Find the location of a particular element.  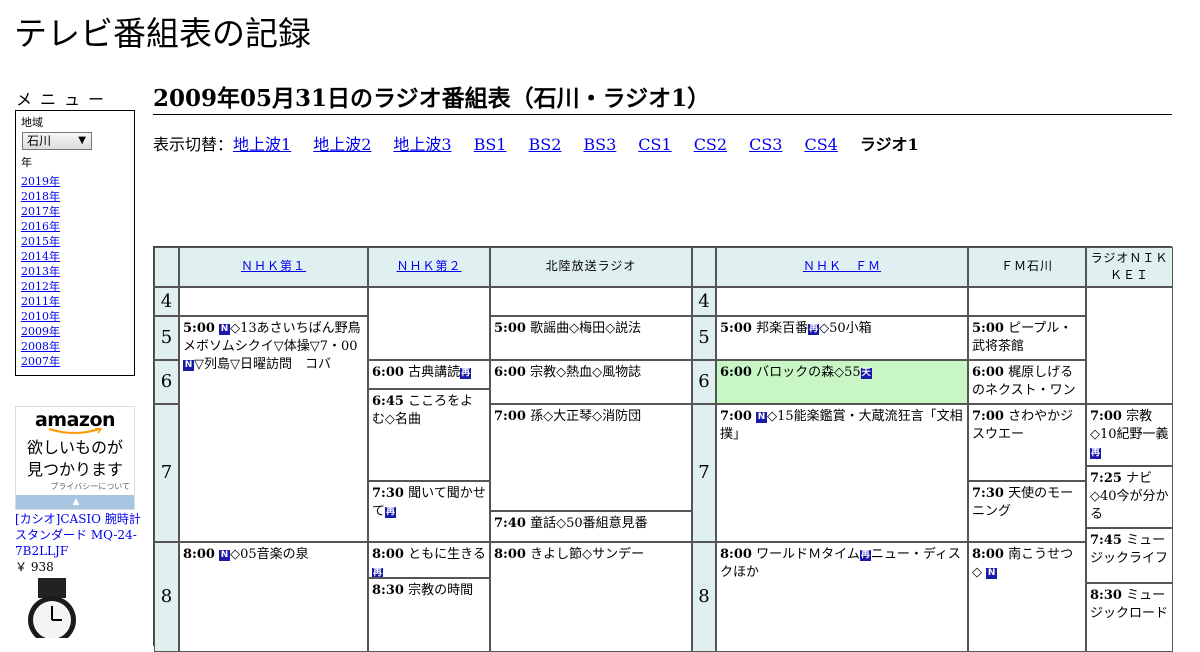

year-link: 2010年 is located at coordinates (40, 316).